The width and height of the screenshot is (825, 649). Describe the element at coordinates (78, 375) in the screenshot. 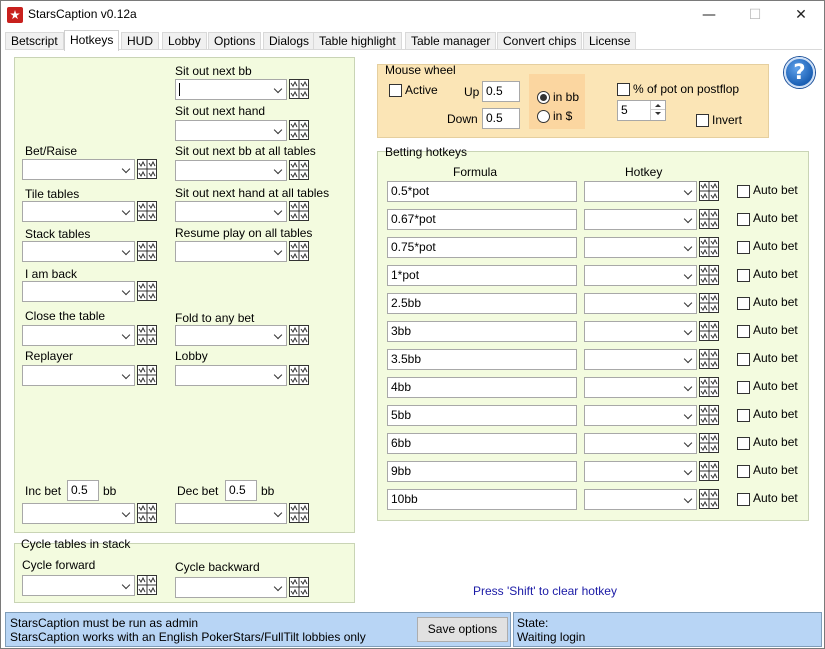

I see `replayer-combo` at that location.